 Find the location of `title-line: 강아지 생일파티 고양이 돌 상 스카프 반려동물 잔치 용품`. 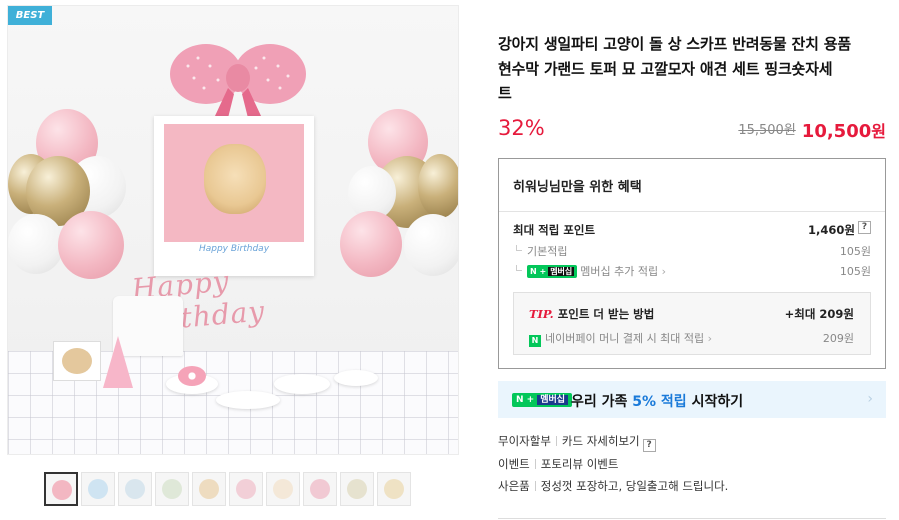

title-line: 강아지 생일파티 고양이 돌 상 스카프 반려동물 잔치 용품 is located at coordinates (674, 44).